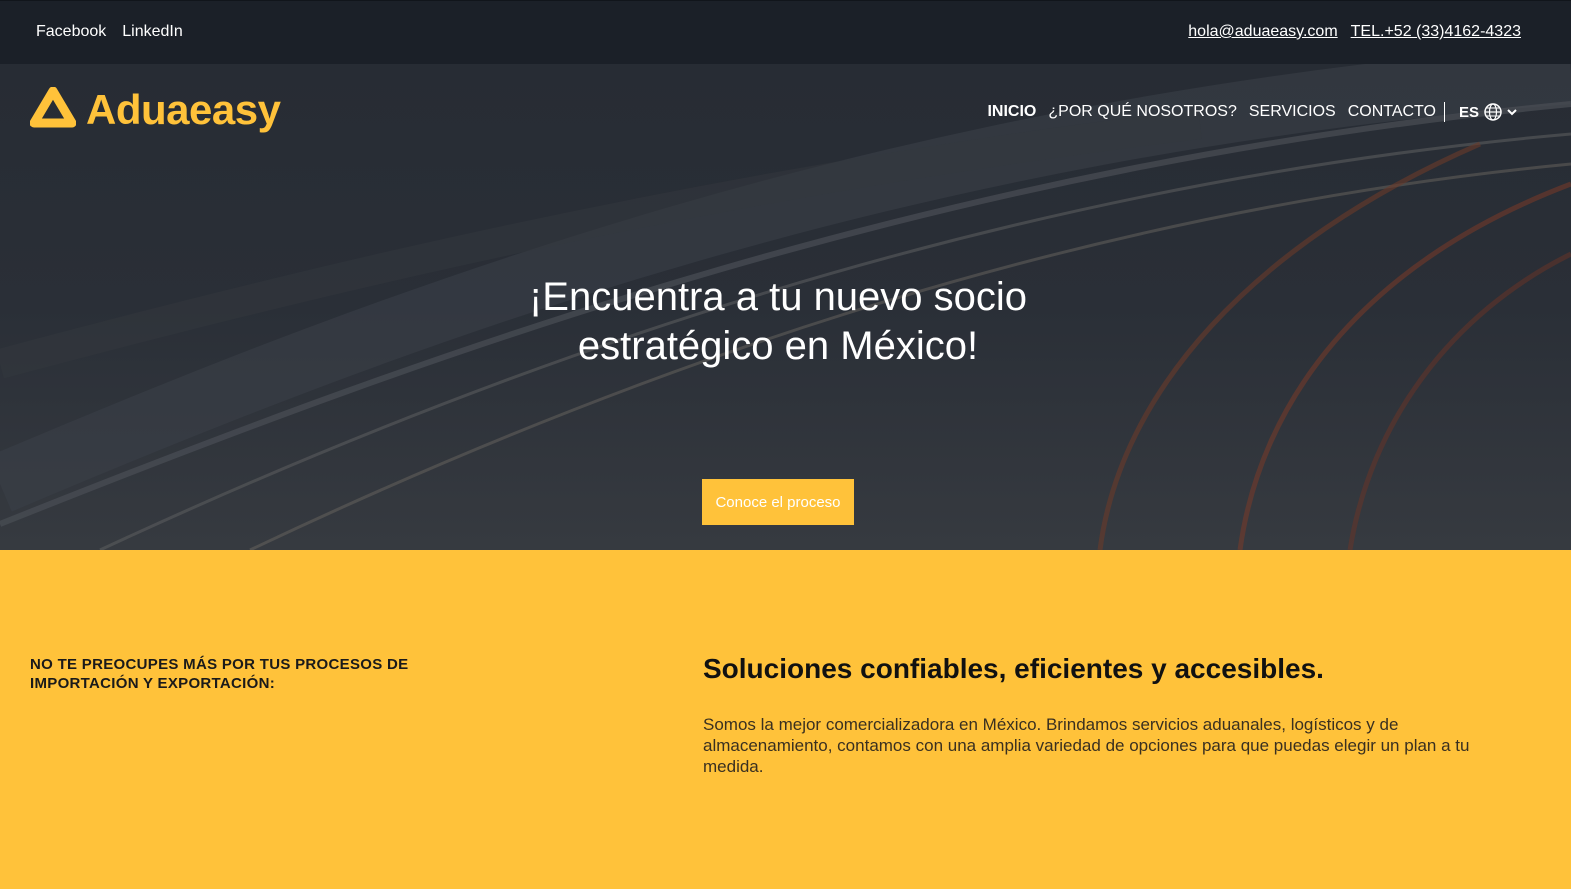 The height and width of the screenshot is (889, 1571). Describe the element at coordinates (53, 107) in the screenshot. I see `logo-icon` at that location.